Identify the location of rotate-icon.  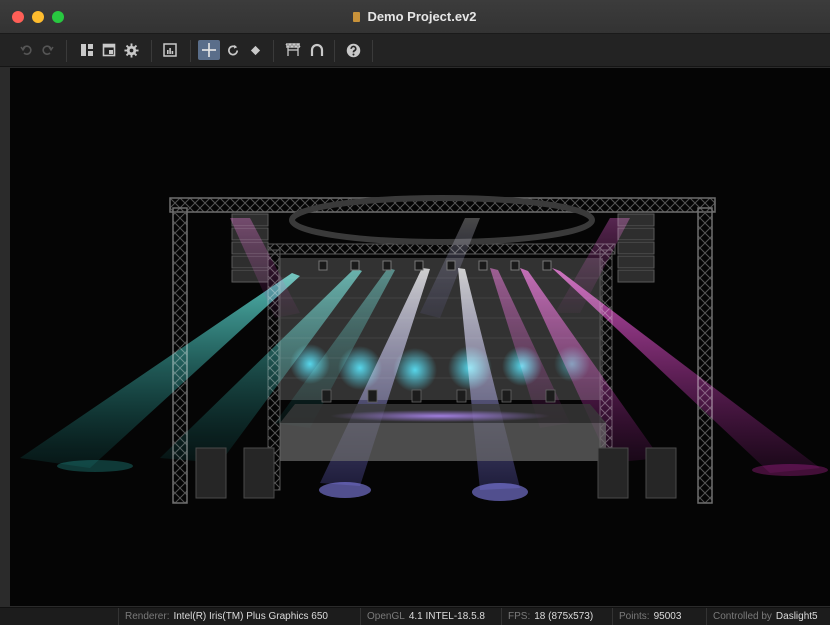
(232, 49).